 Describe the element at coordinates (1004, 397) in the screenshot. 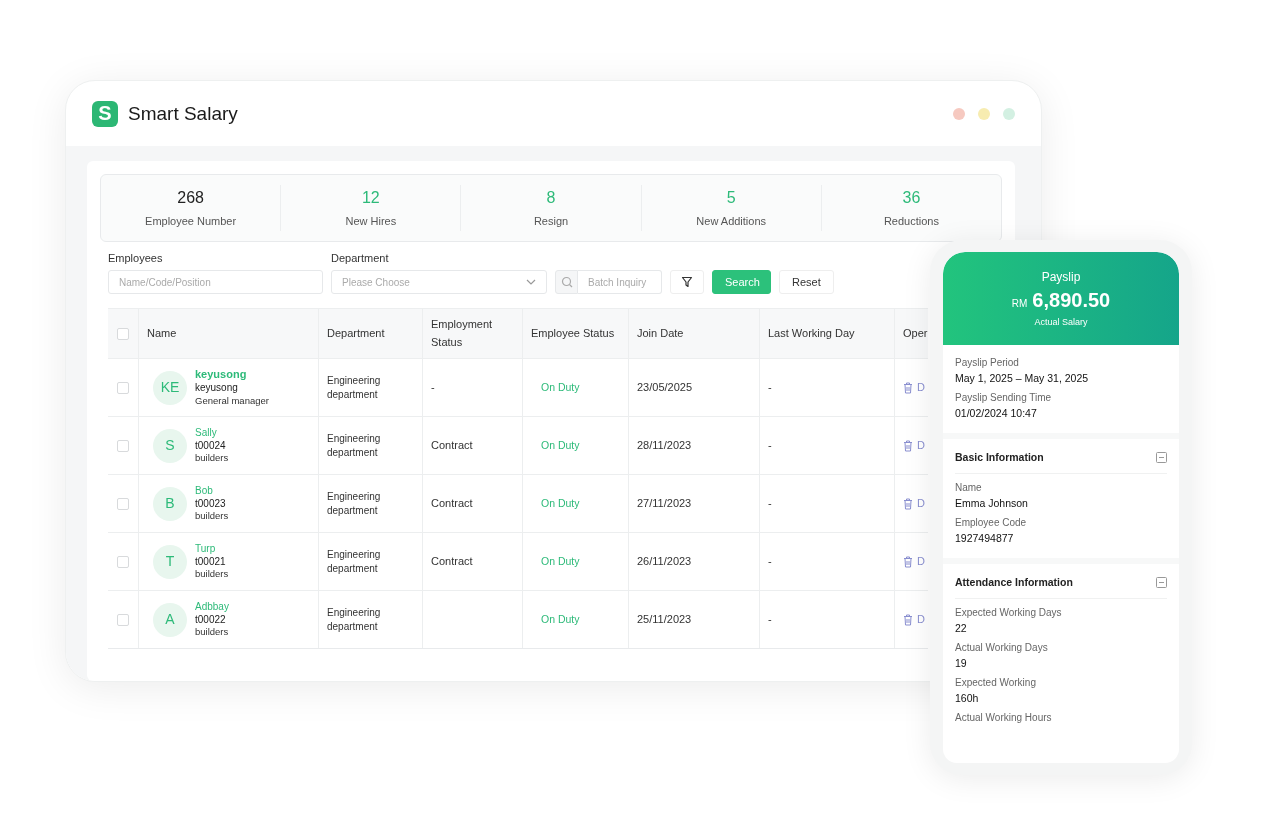

I see `field-label: Payslip Sending Time` at that location.